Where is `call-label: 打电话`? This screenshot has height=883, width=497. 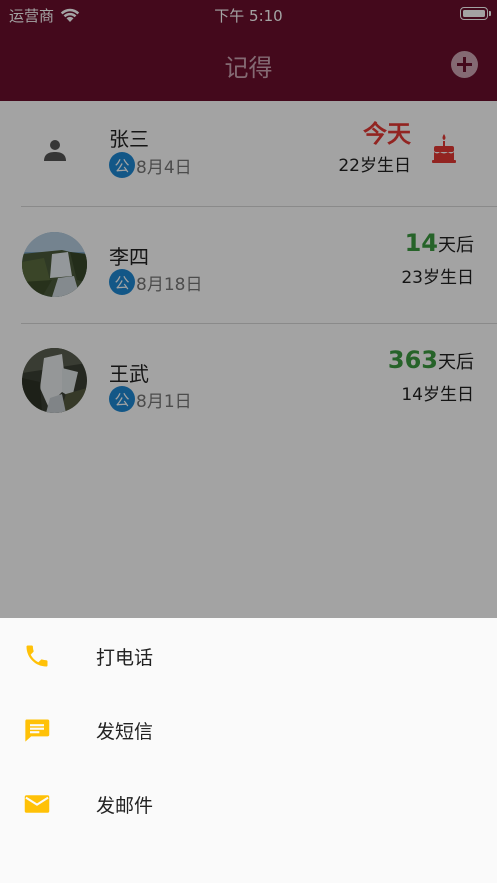 call-label: 打电话 is located at coordinates (125, 658).